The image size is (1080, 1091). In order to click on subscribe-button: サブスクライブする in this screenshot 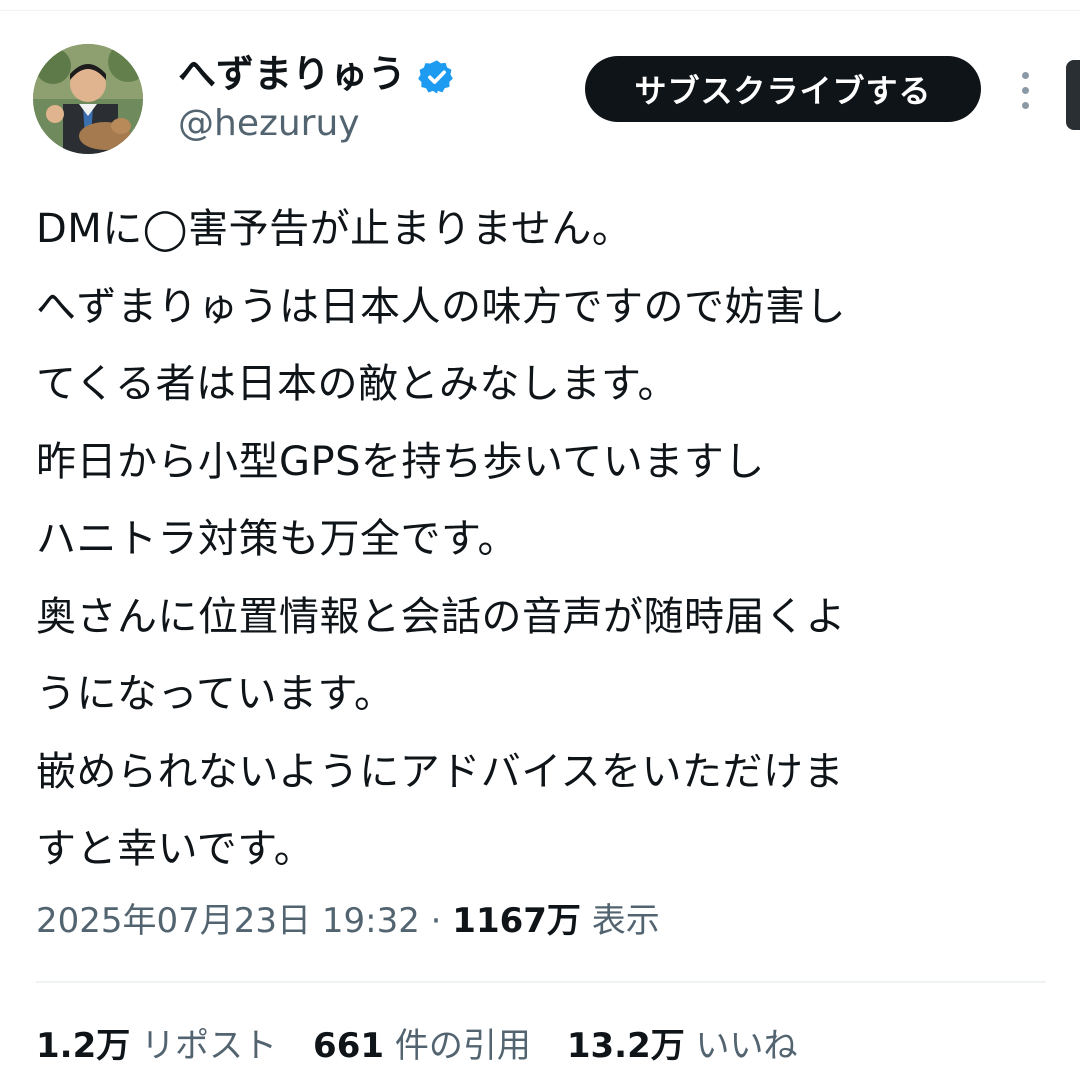, I will do `click(783, 89)`.